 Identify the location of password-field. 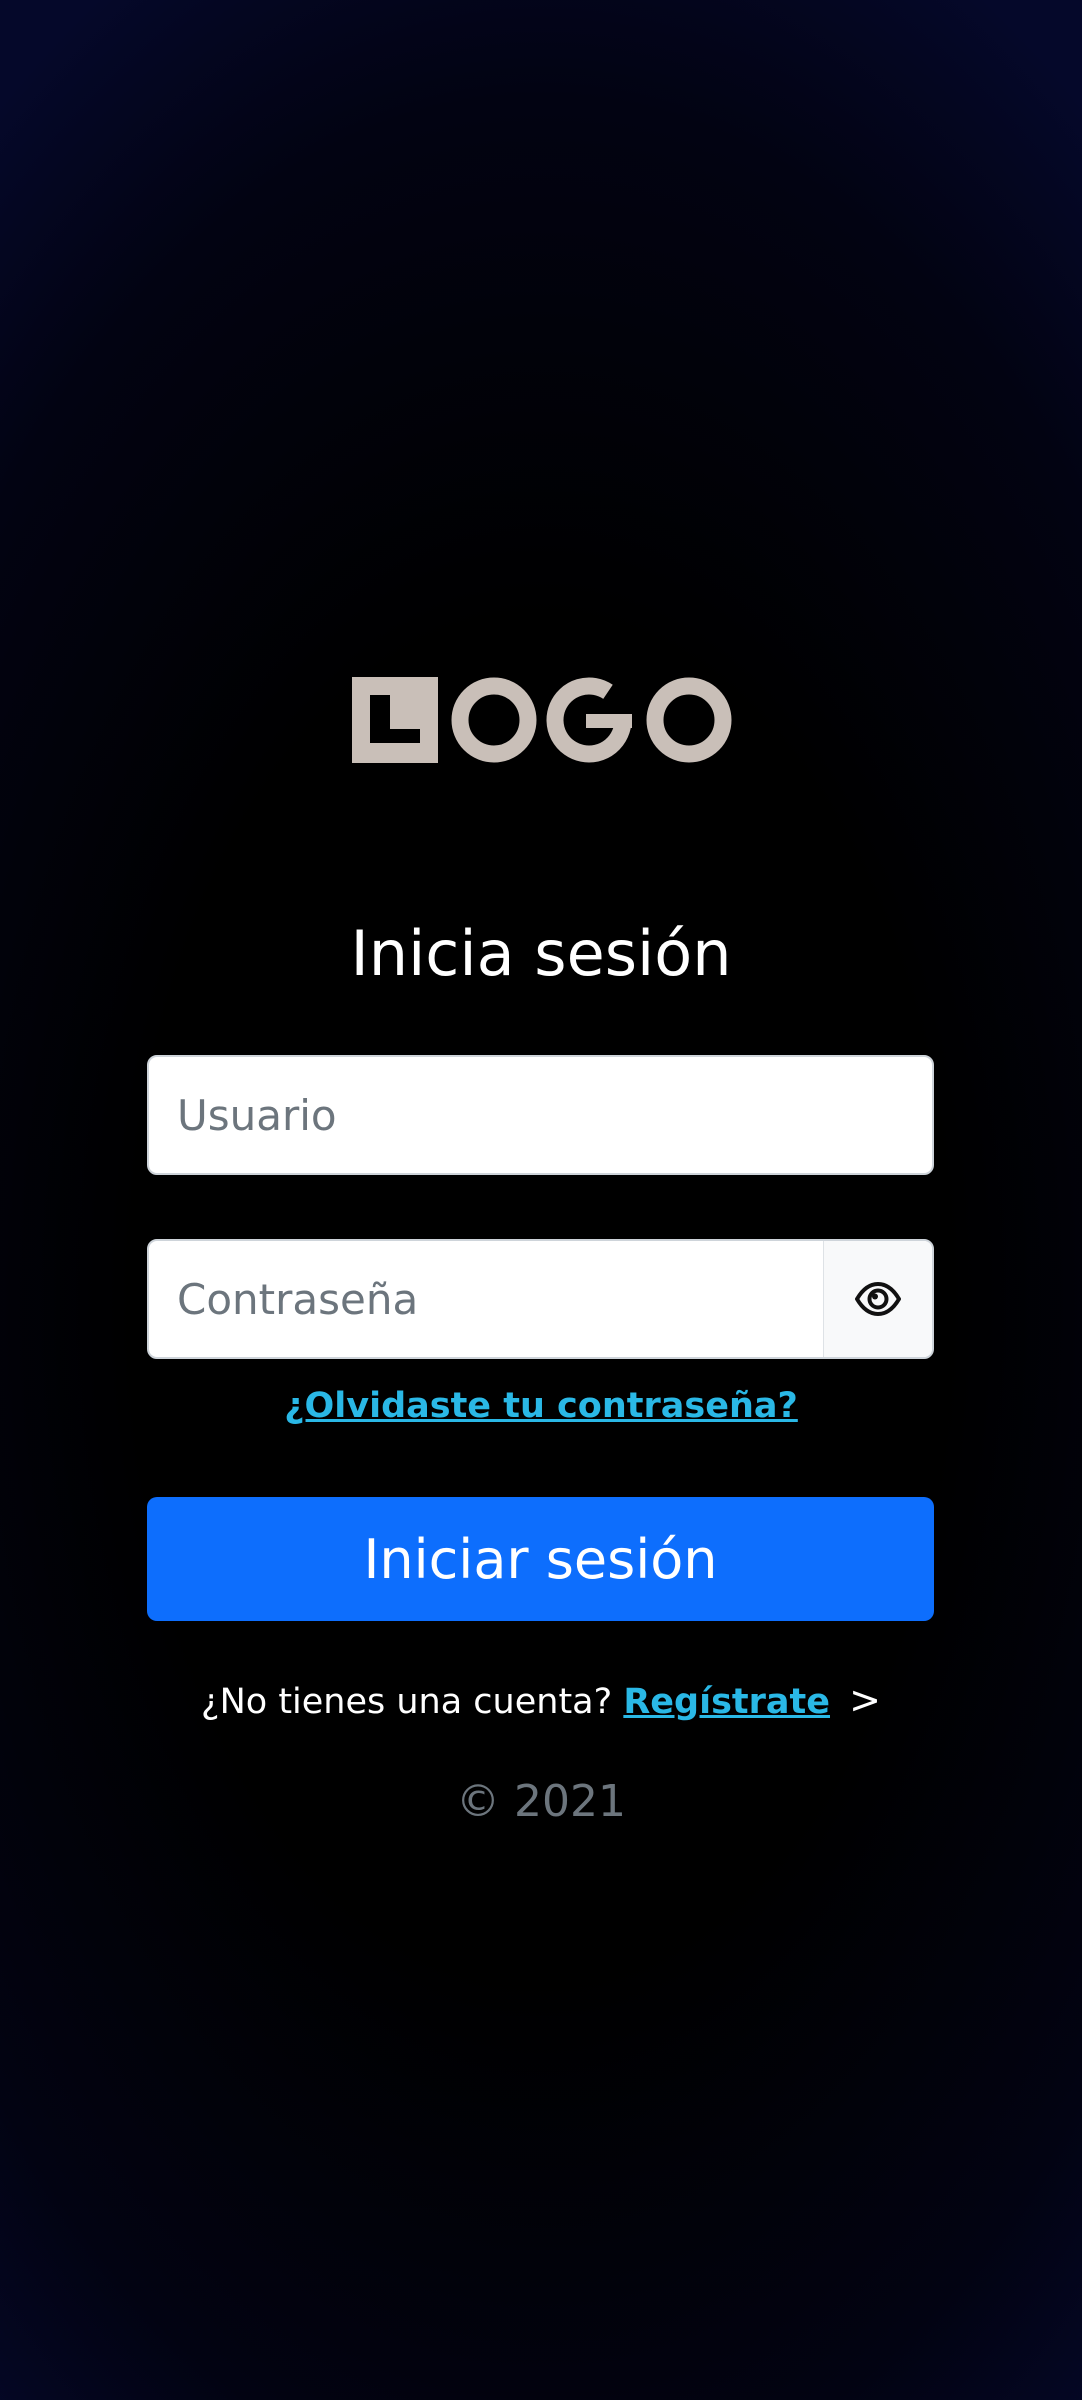
(540, 1299).